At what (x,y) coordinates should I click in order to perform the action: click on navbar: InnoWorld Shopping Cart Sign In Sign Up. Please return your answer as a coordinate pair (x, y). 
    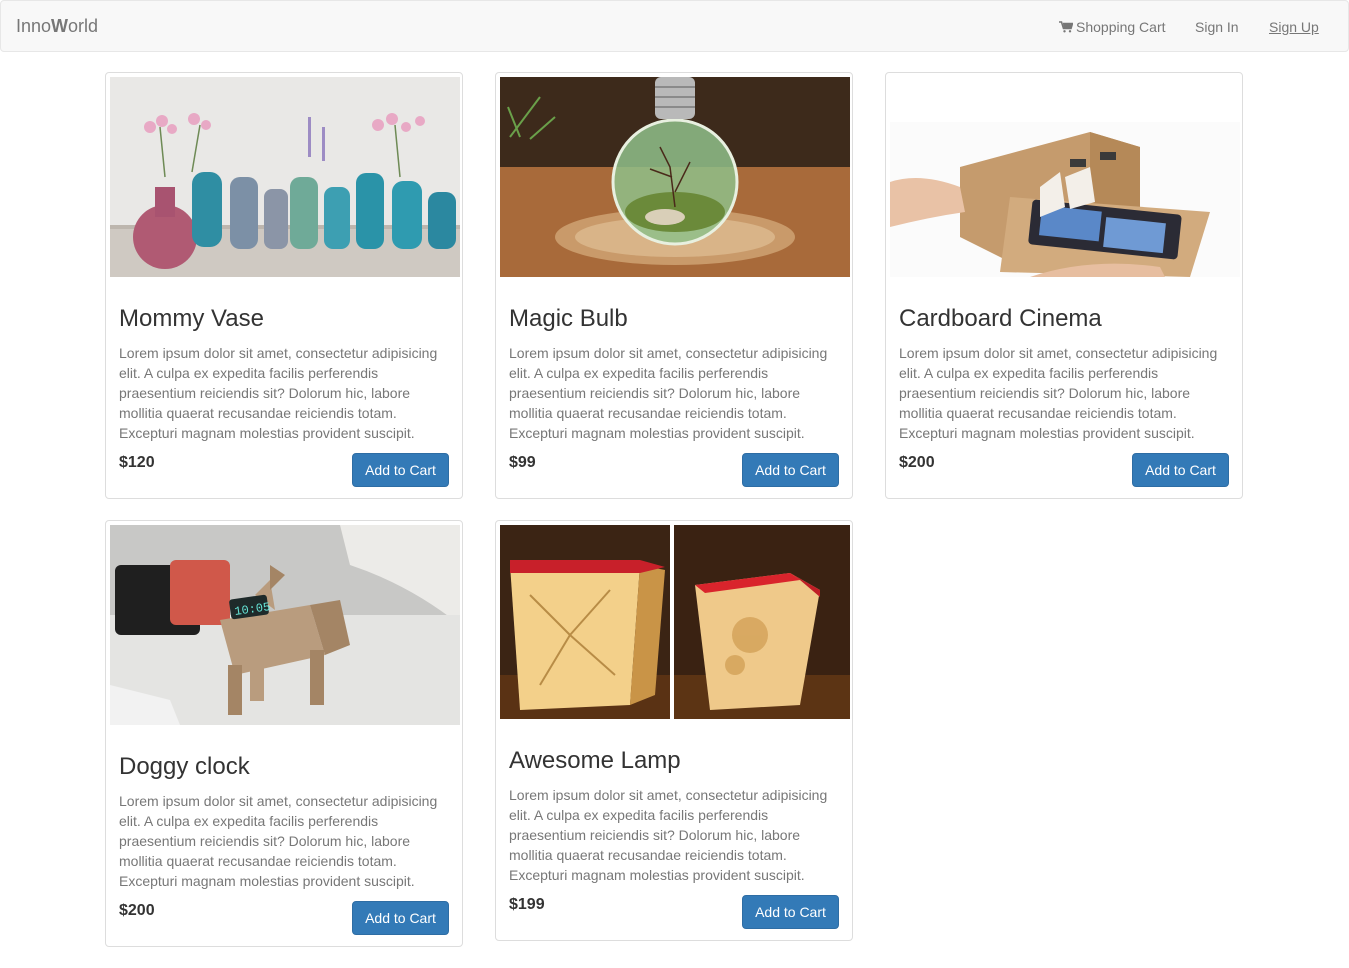
    Looking at the image, I should click on (674, 26).